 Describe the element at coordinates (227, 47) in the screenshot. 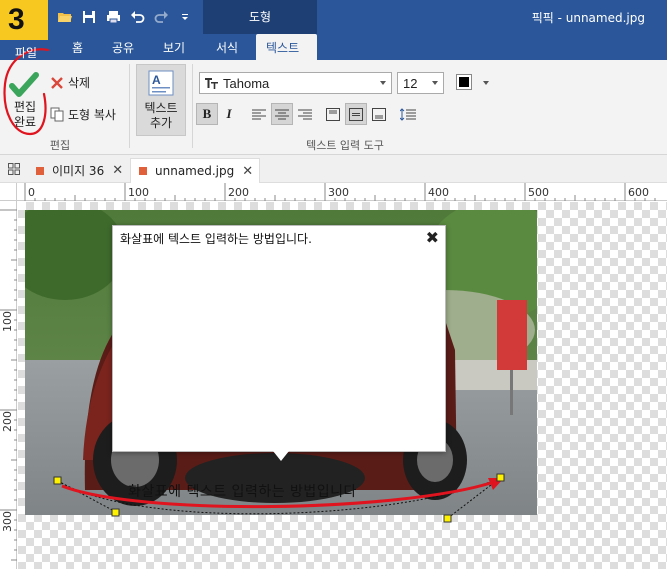

I see `tab-format: 서식` at that location.